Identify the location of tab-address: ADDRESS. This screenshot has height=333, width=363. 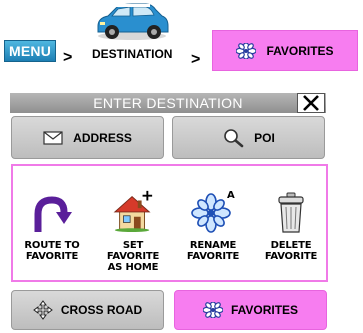
(87, 137).